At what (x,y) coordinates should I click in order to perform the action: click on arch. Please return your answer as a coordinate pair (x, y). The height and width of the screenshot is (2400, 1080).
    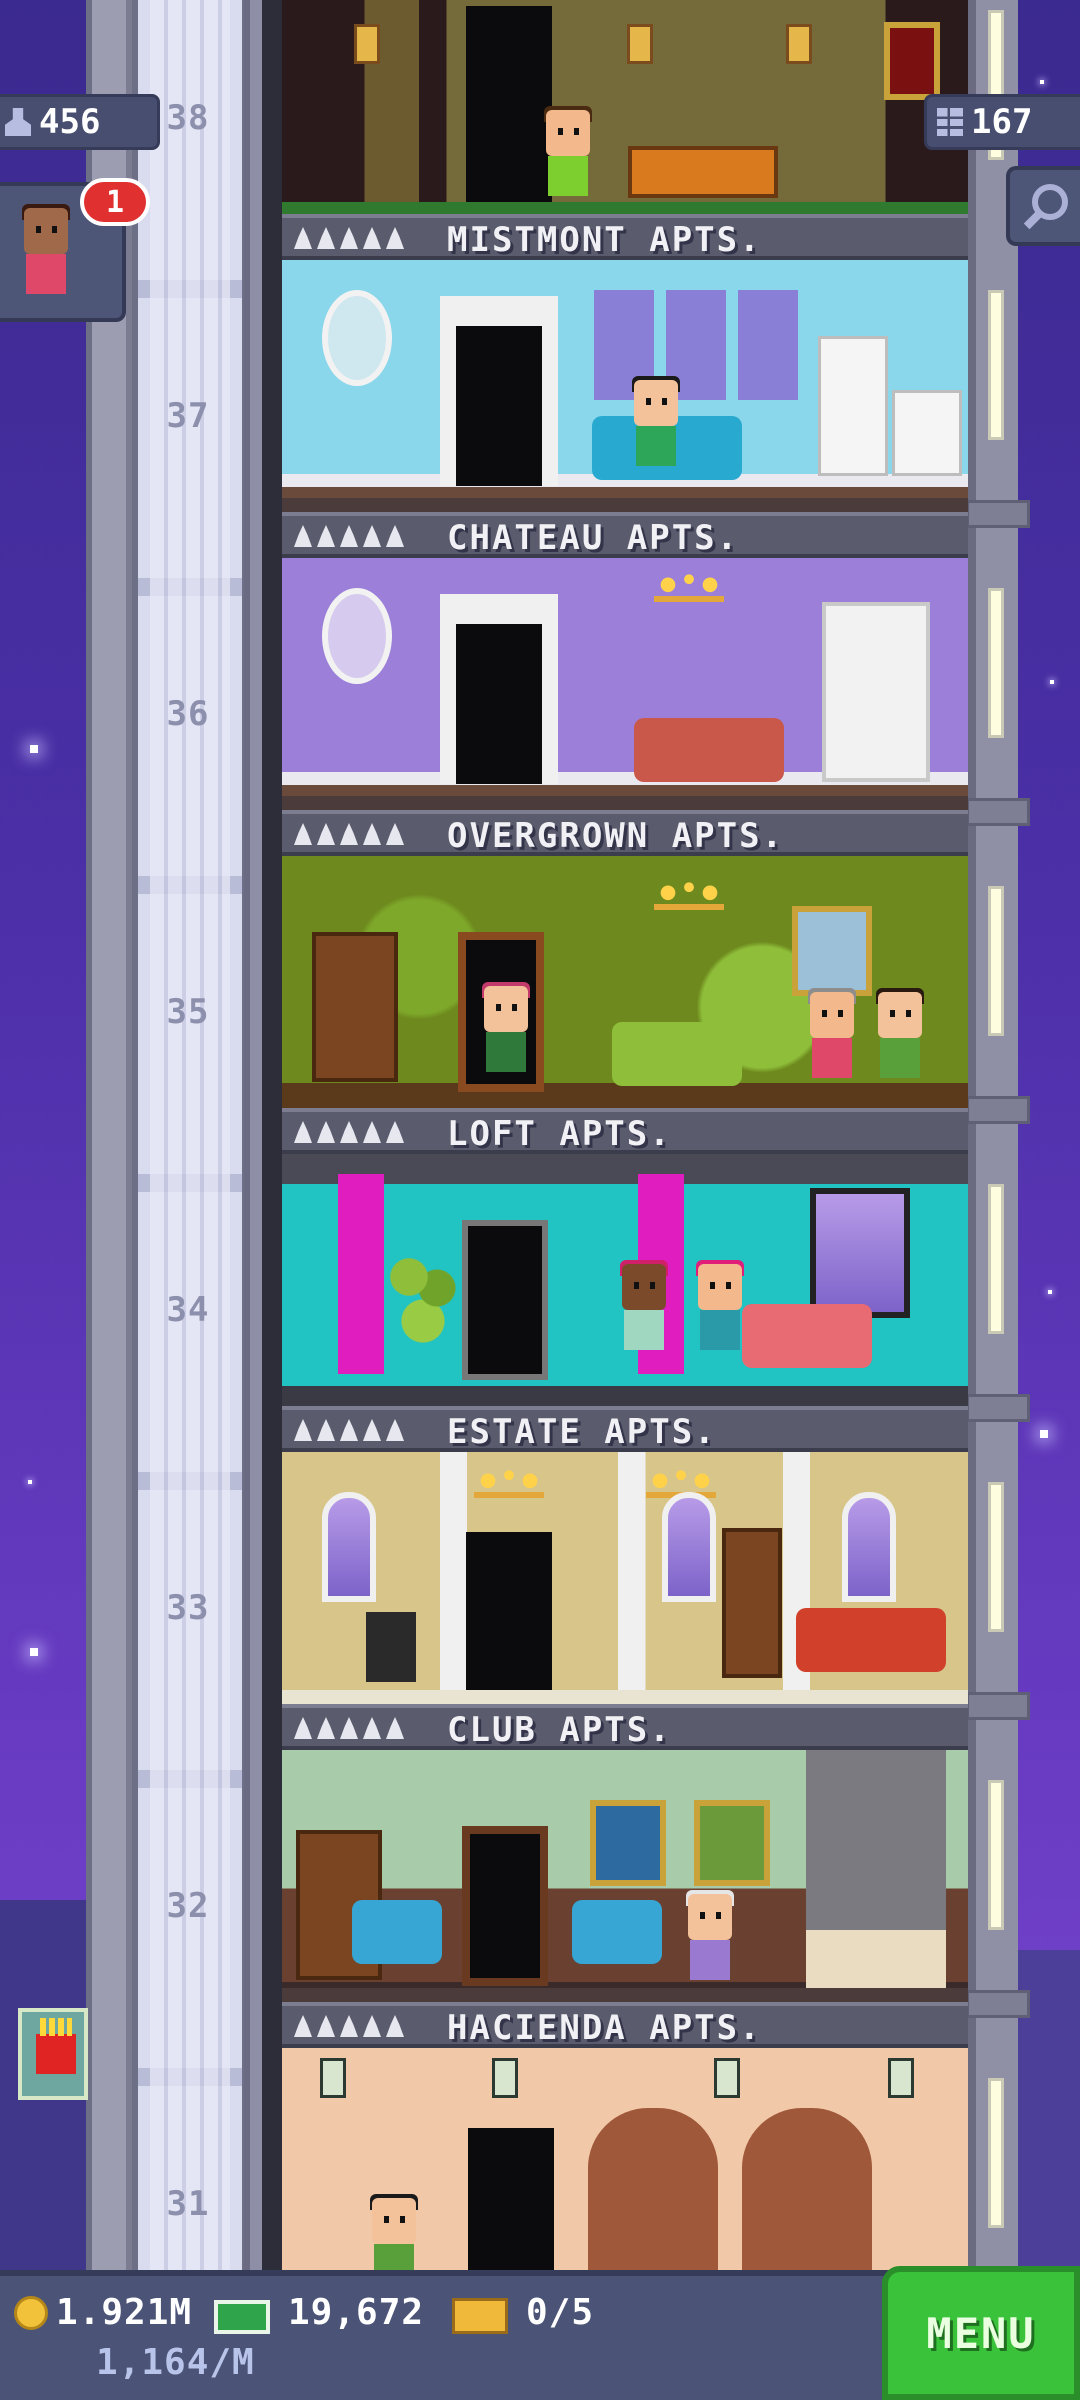
    Looking at the image, I should click on (807, 2189).